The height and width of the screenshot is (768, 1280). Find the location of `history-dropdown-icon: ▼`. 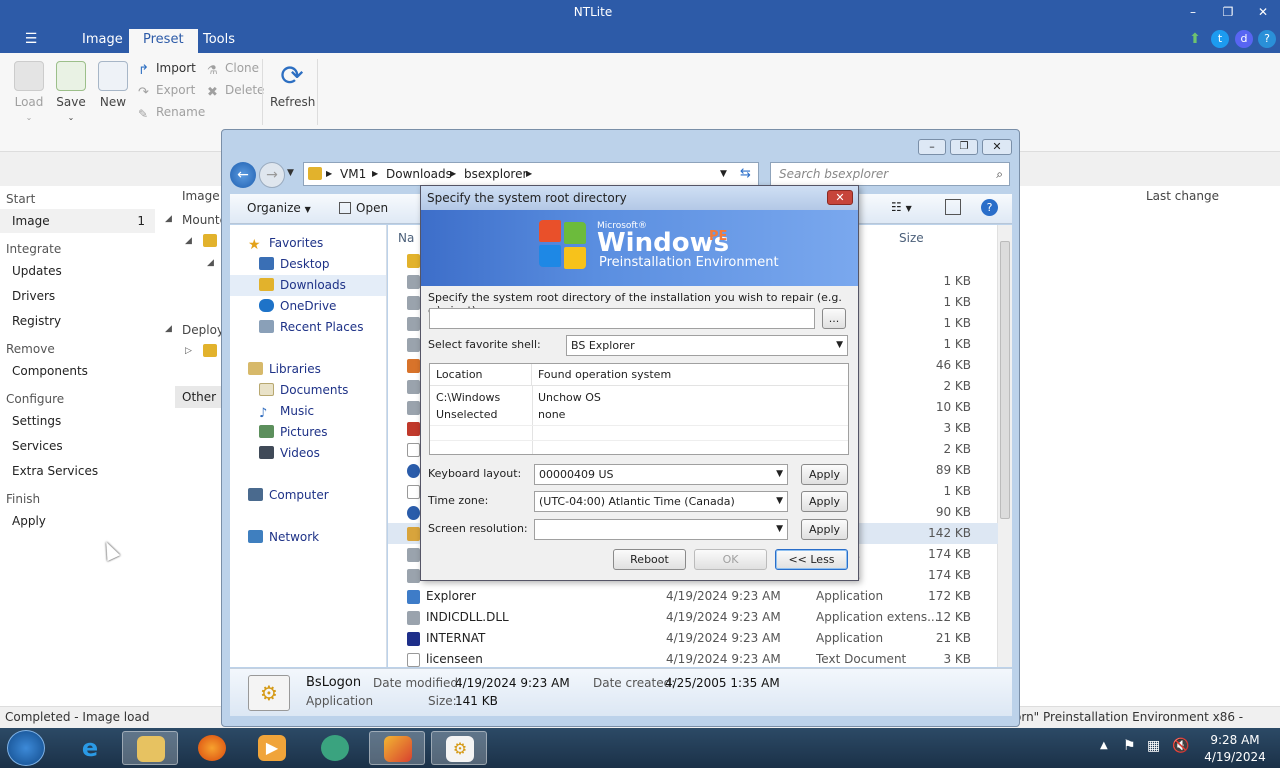

history-dropdown-icon: ▼ is located at coordinates (290, 173).